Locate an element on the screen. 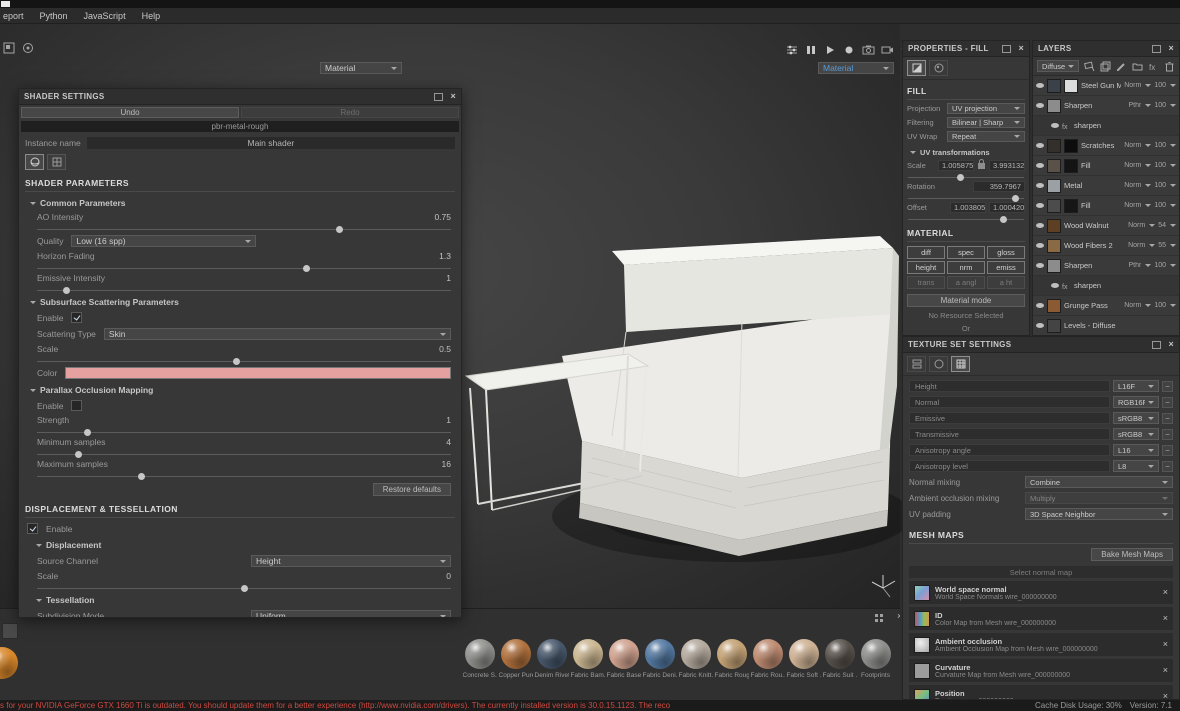  trash-icon is located at coordinates (1169, 66).